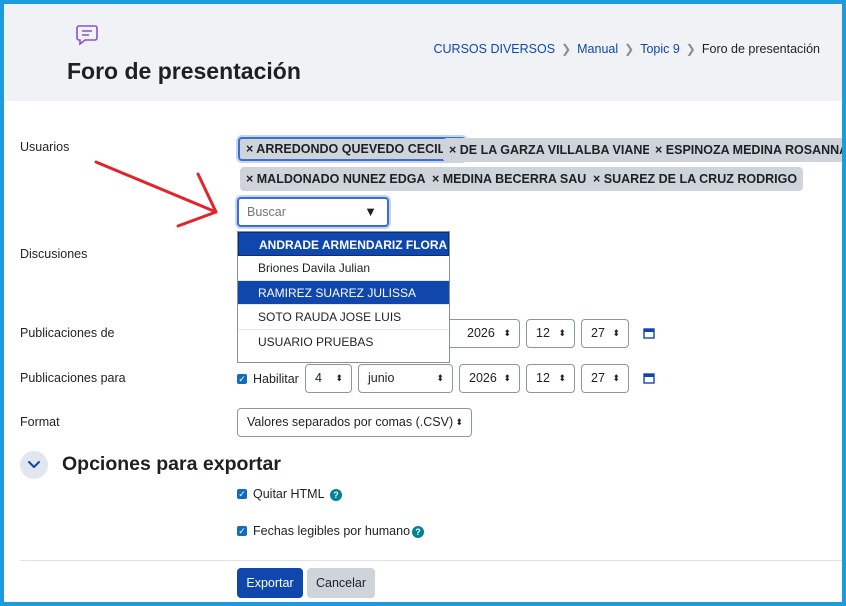 The image size is (846, 606). What do you see at coordinates (40, 422) in the screenshot?
I see `format-label: Format` at bounding box center [40, 422].